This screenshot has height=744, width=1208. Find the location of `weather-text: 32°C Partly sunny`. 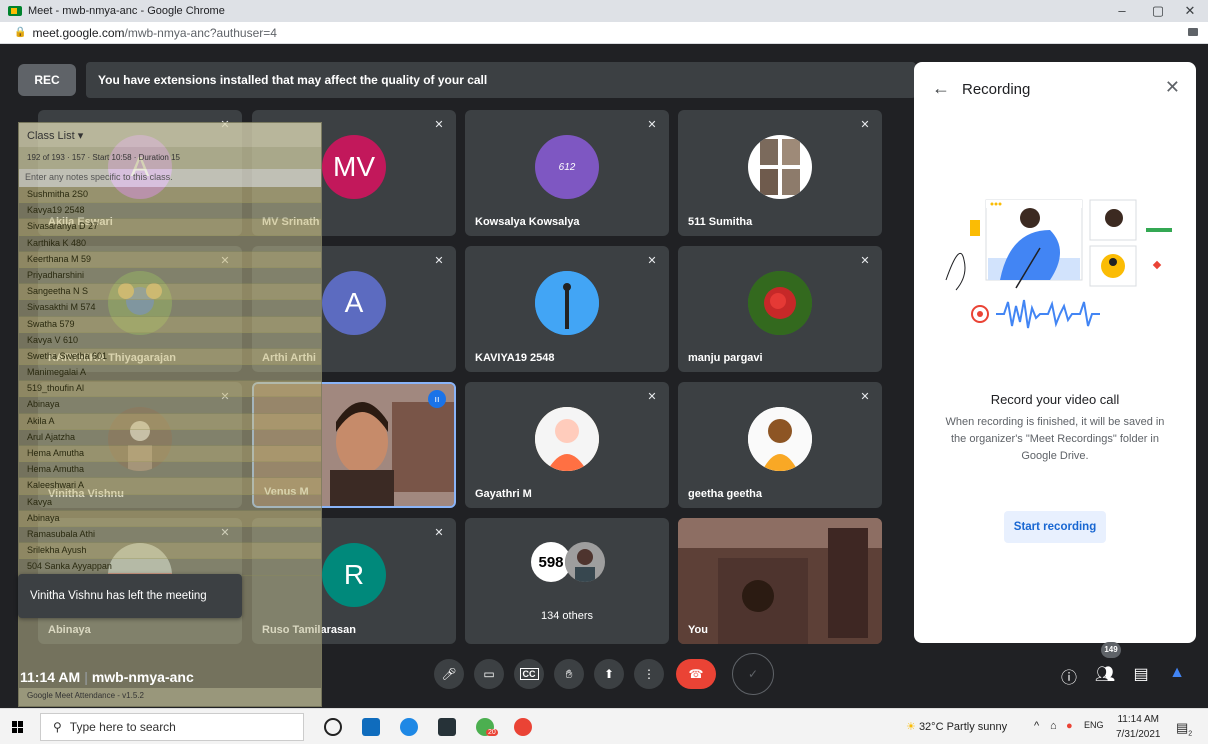

weather-text: 32°C Partly sunny is located at coordinates (963, 727).